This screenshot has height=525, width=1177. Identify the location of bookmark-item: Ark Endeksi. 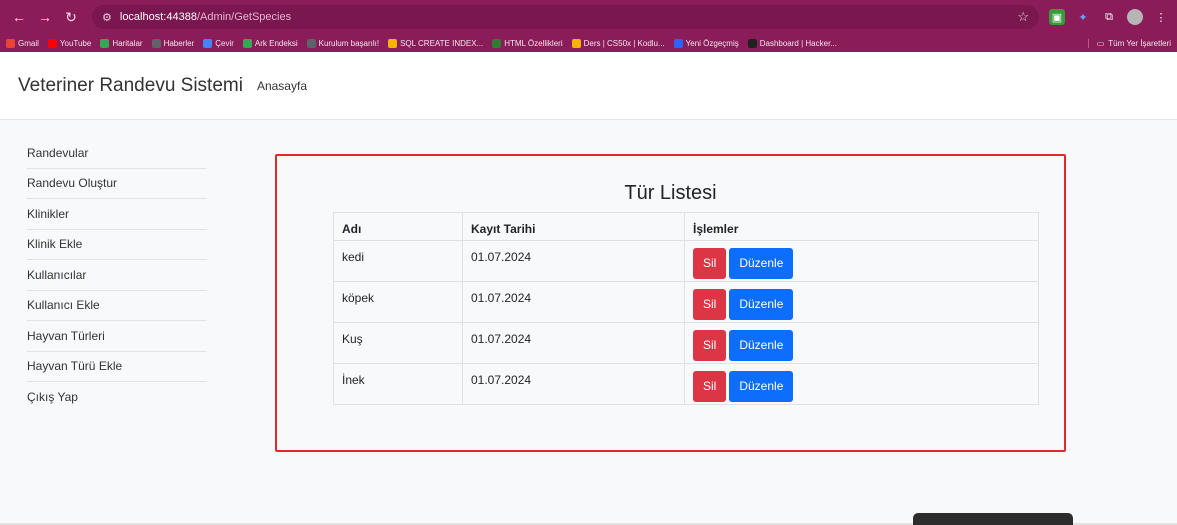
(270, 43).